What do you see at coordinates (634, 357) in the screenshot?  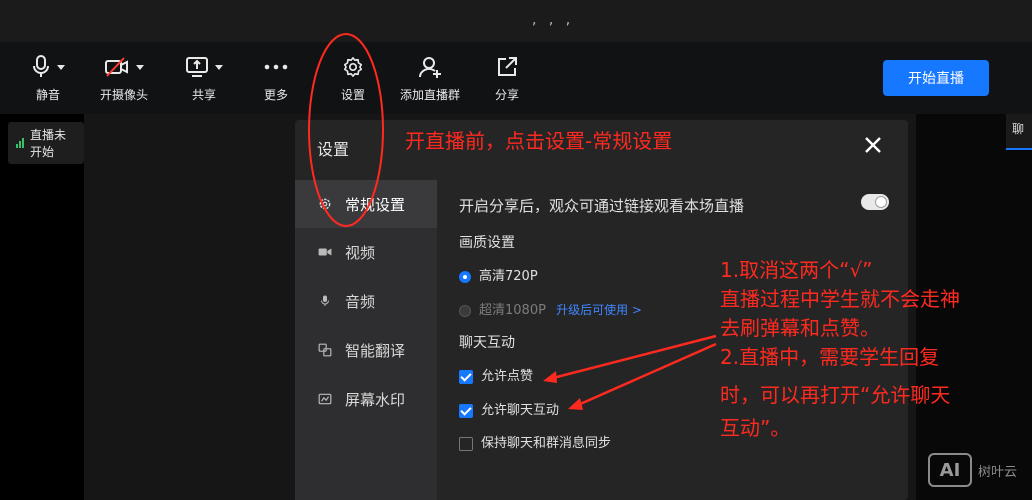 I see `annotation-arrow-like` at bounding box center [634, 357].